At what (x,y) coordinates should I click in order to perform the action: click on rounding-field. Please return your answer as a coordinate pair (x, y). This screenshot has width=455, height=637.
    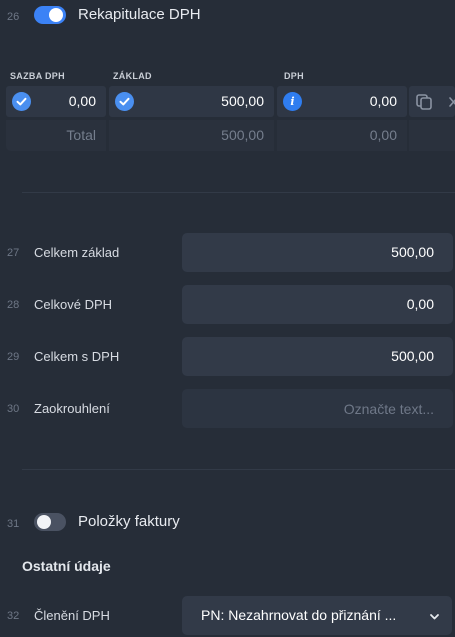
    Looking at the image, I should click on (317, 408).